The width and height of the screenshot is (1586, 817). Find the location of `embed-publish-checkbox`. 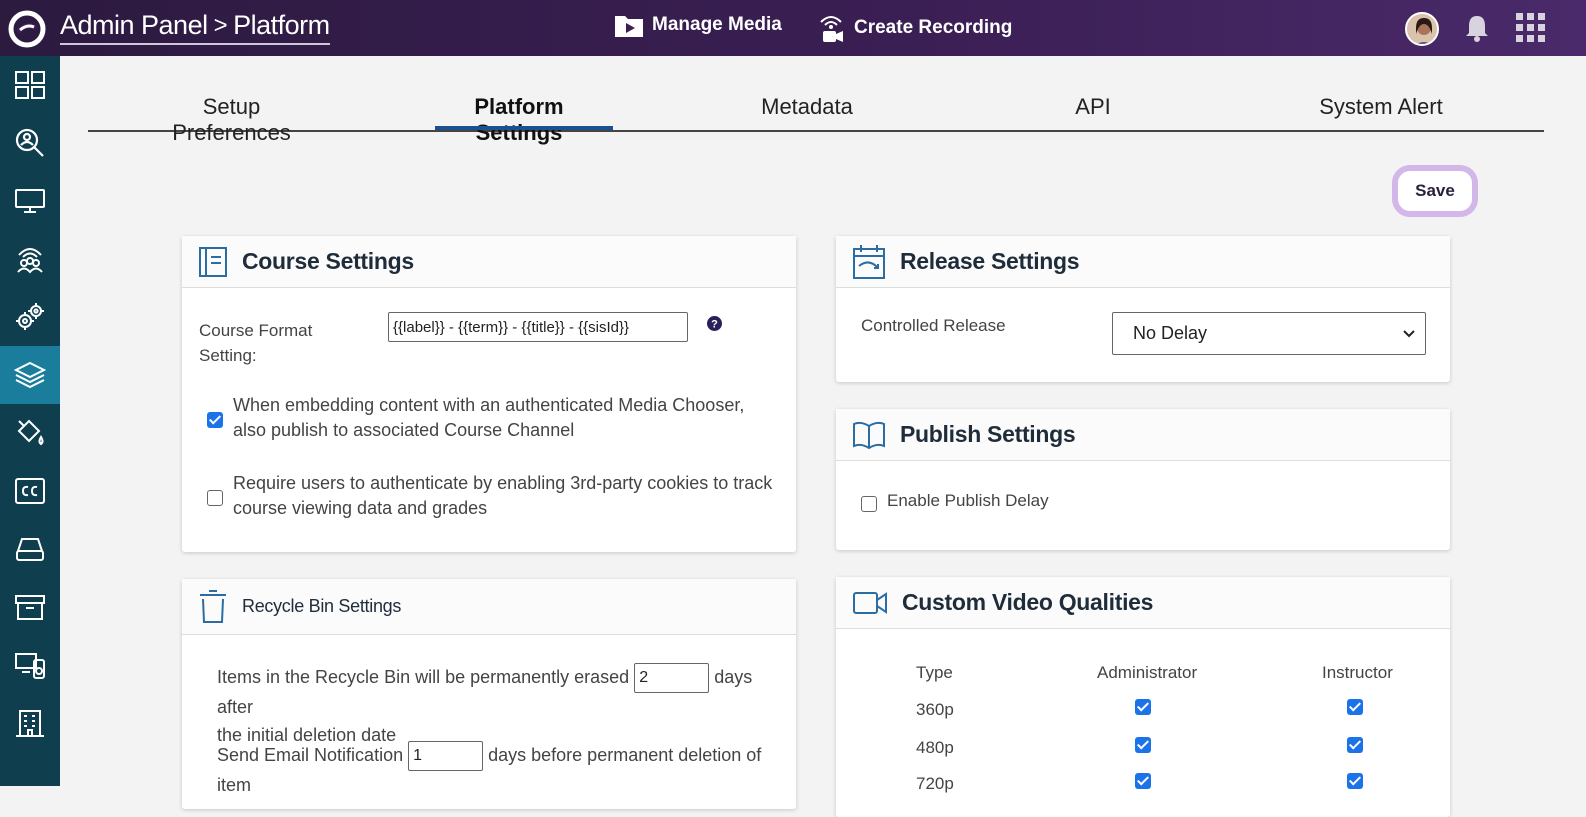

embed-publish-checkbox is located at coordinates (215, 420).